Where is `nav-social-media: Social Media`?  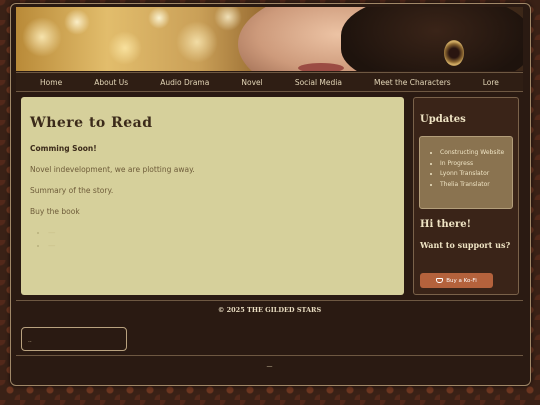 nav-social-media: Social Media is located at coordinates (318, 82).